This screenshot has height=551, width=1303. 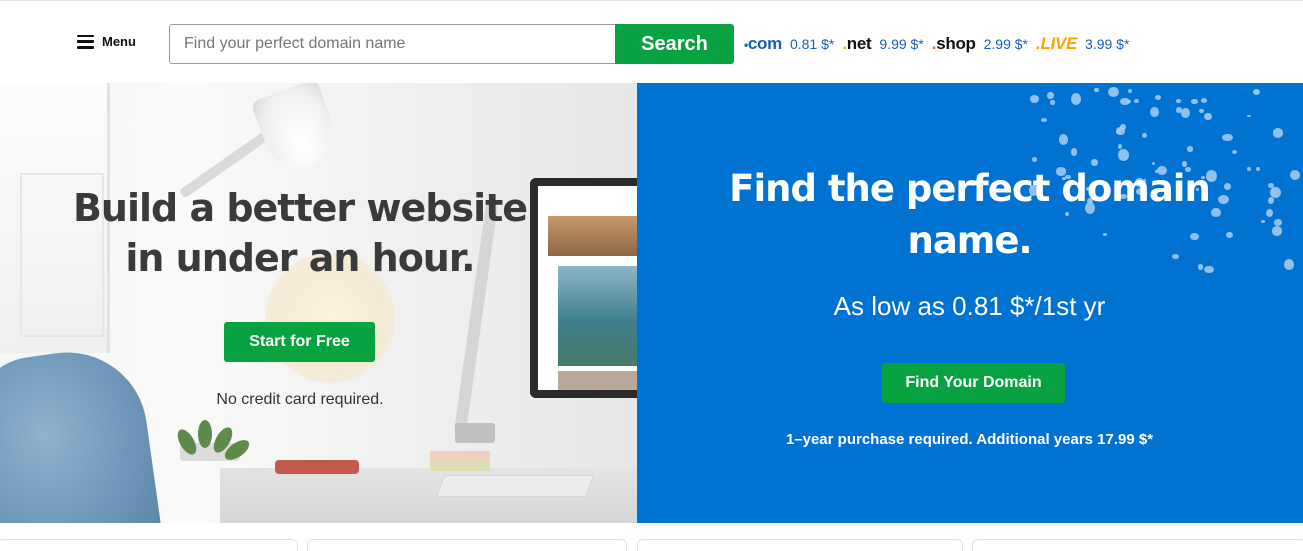 I want to click on menu-label: Menu, so click(x=119, y=41).